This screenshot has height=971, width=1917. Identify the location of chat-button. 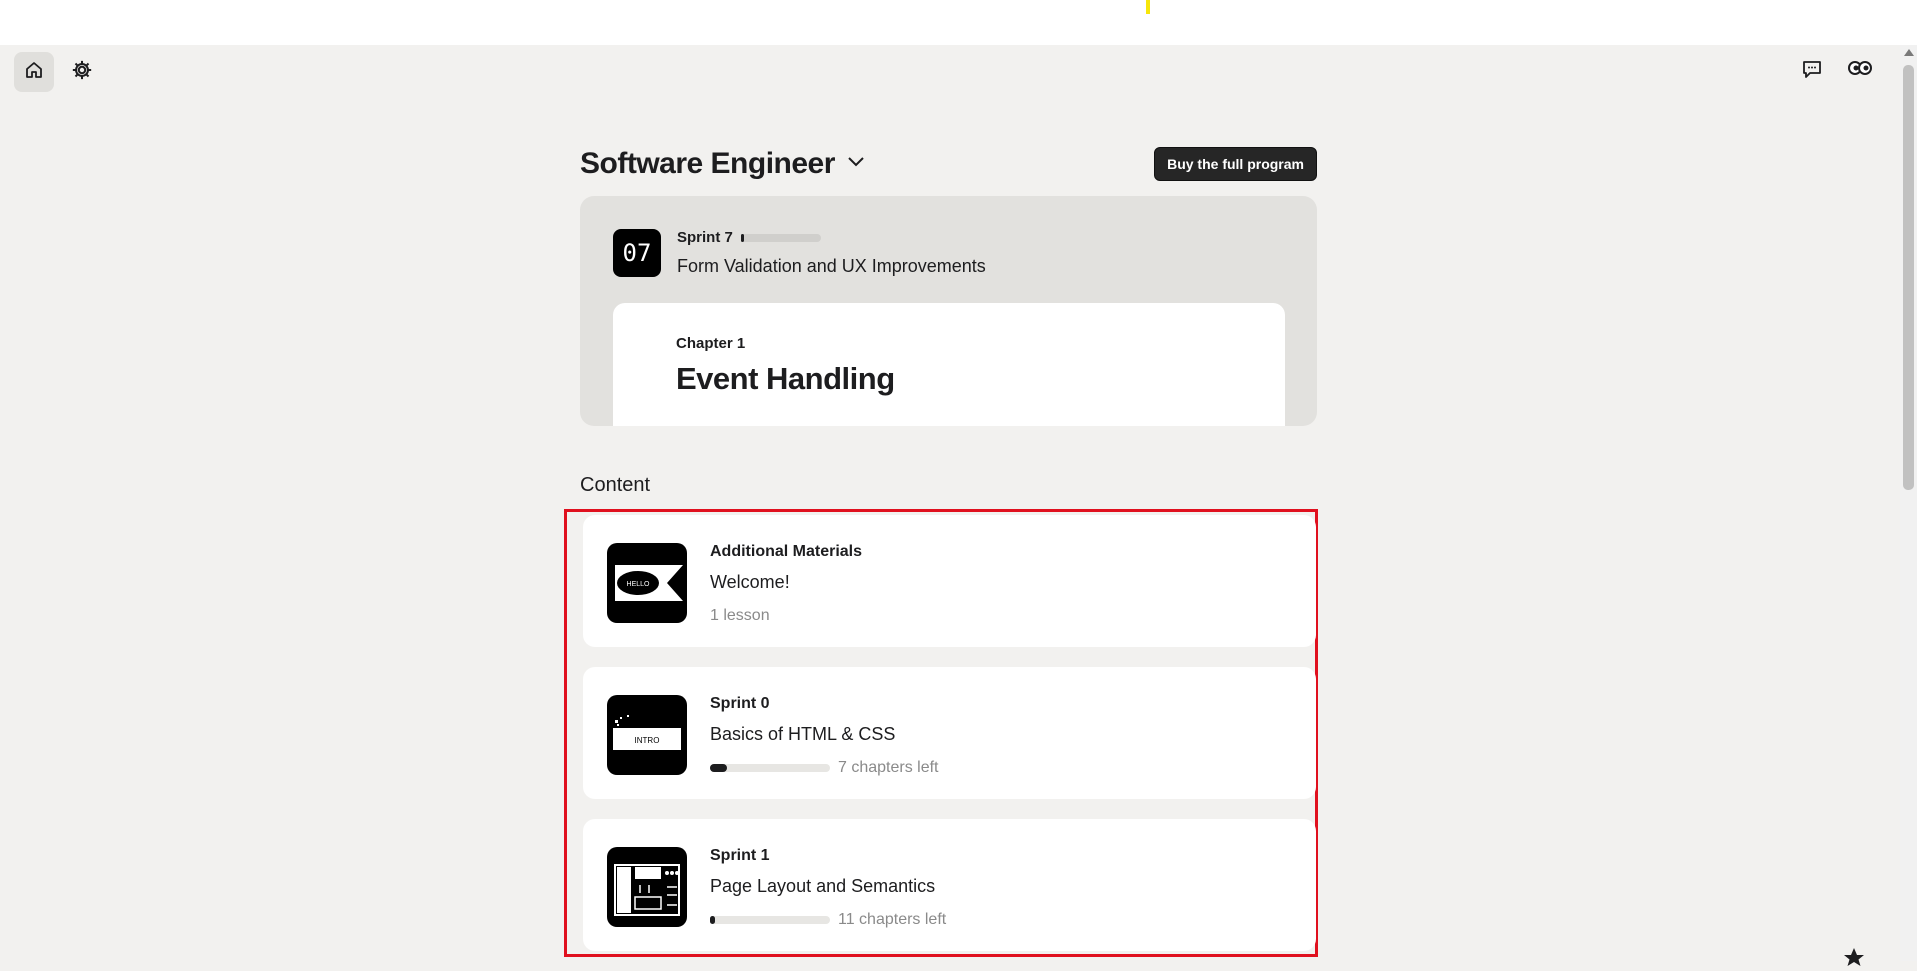
(1812, 71).